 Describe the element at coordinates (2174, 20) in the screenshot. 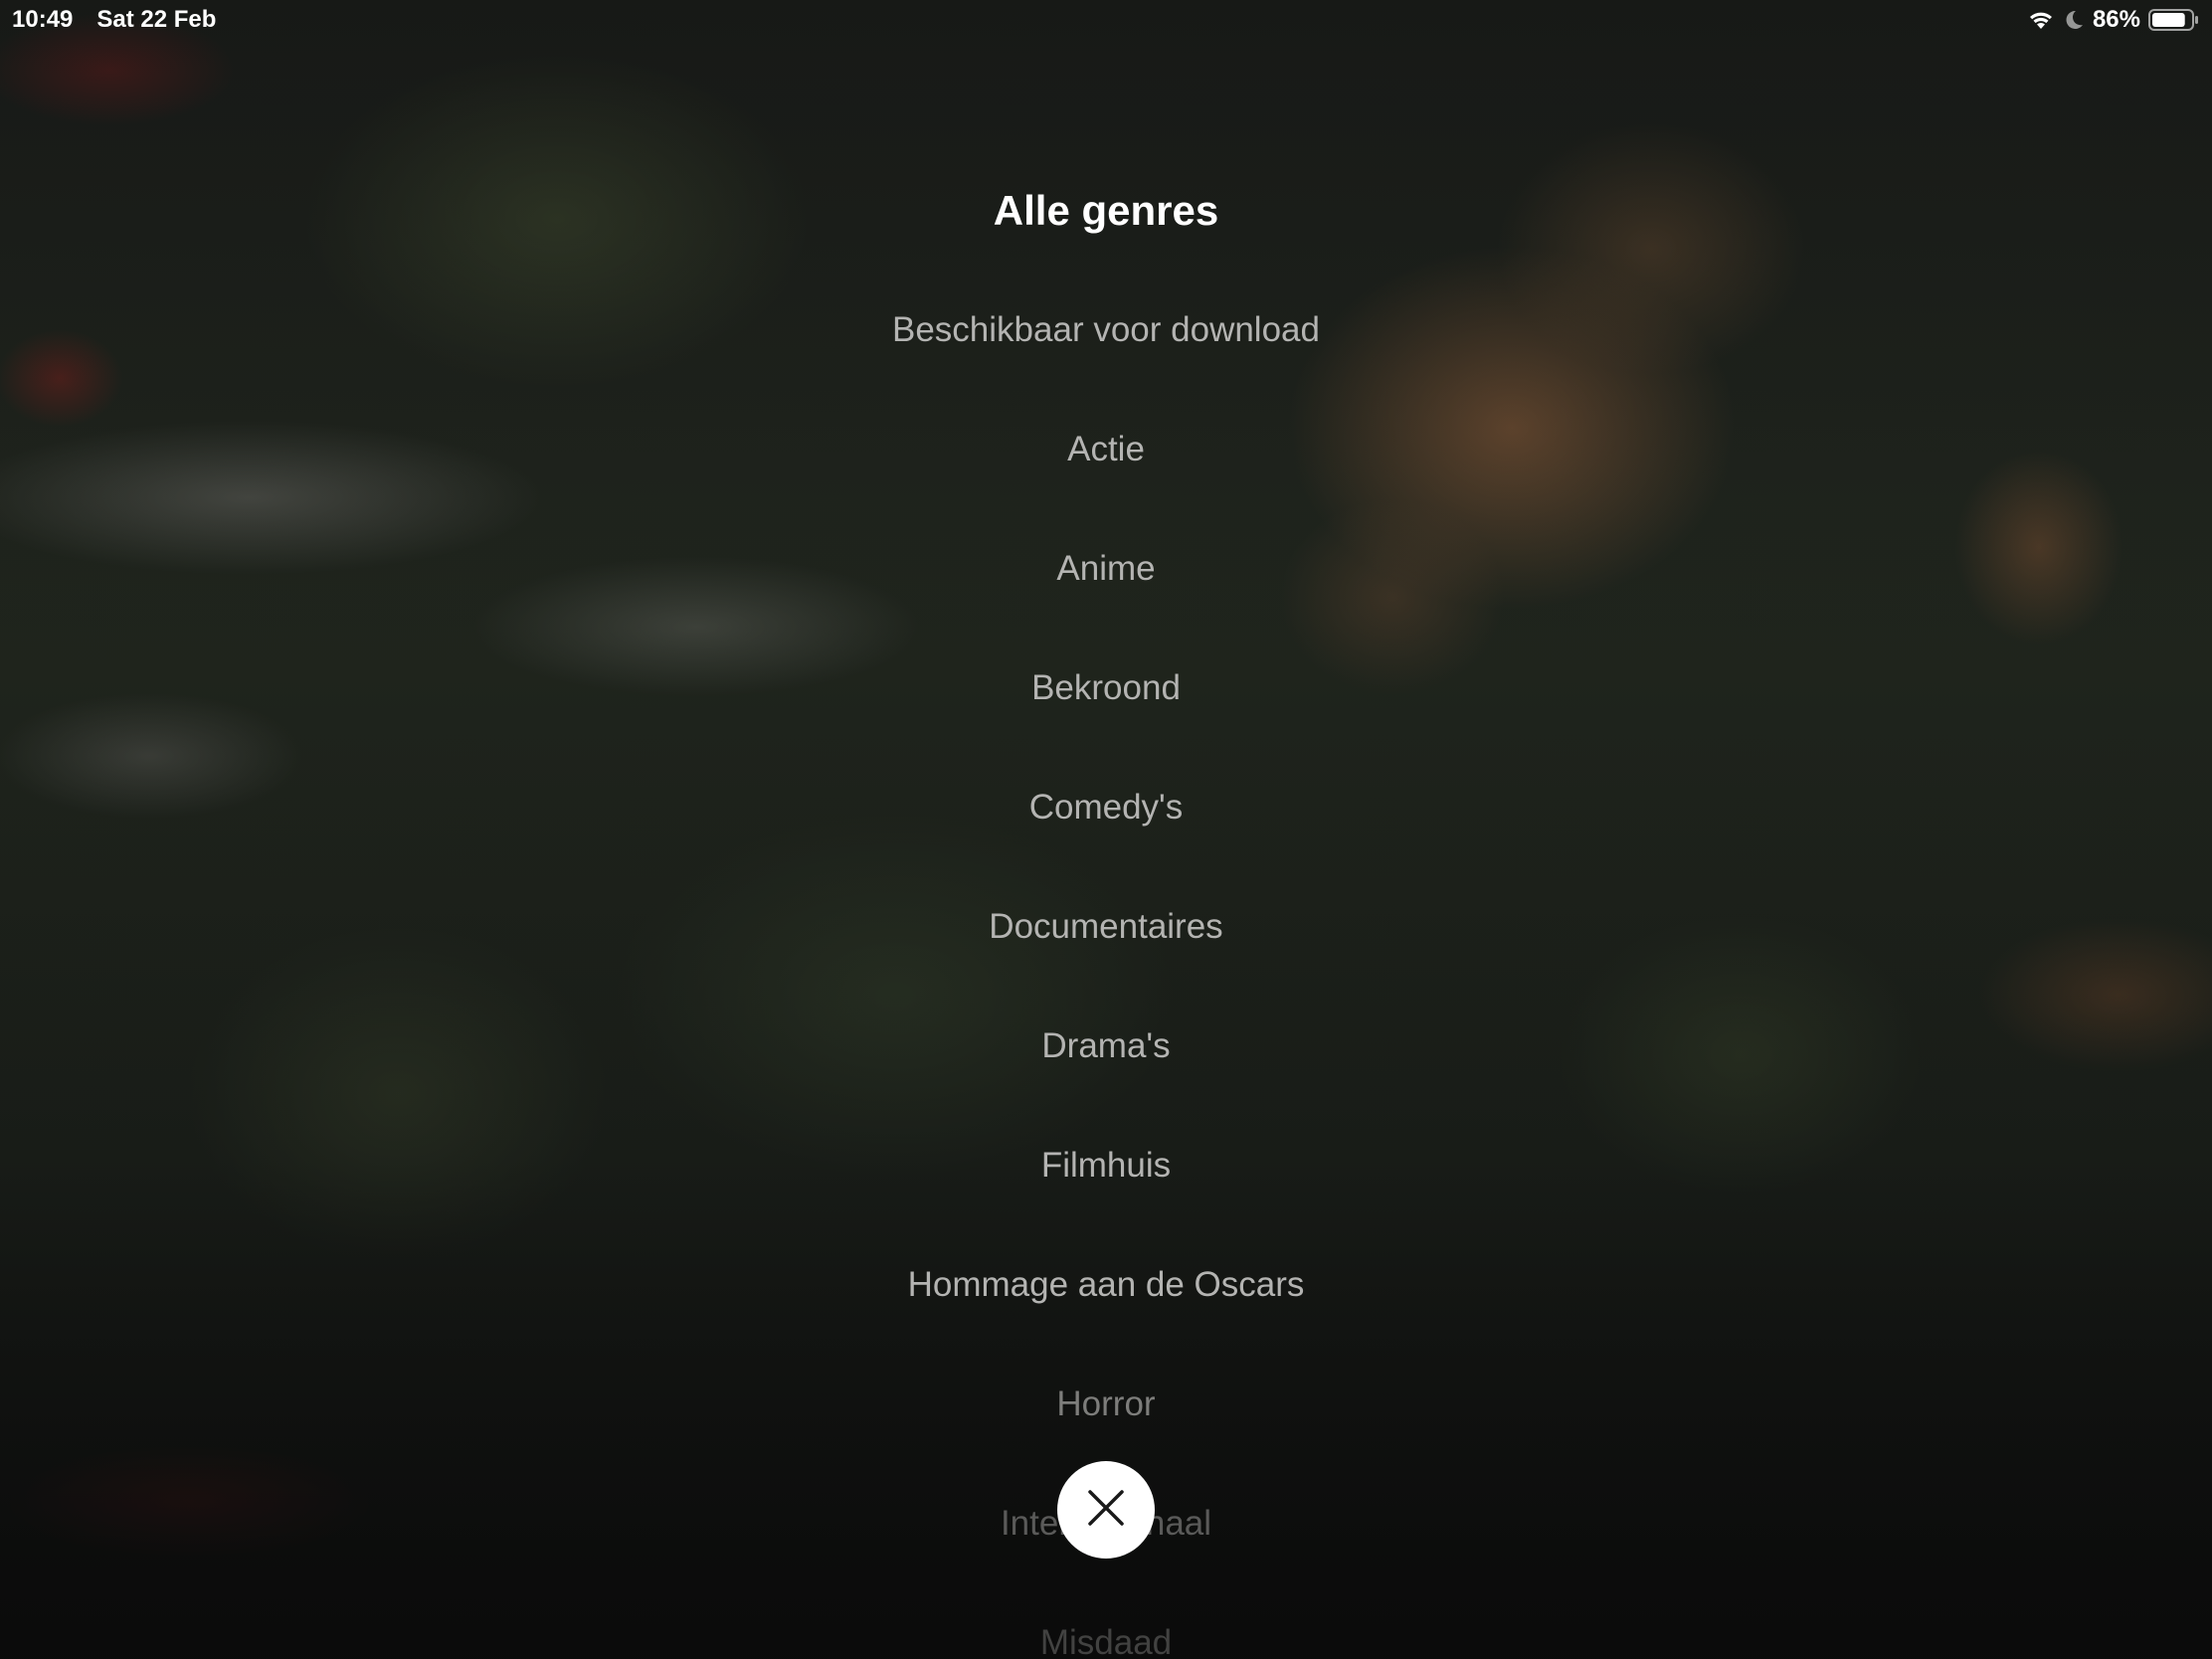

I see `battery-icon` at that location.